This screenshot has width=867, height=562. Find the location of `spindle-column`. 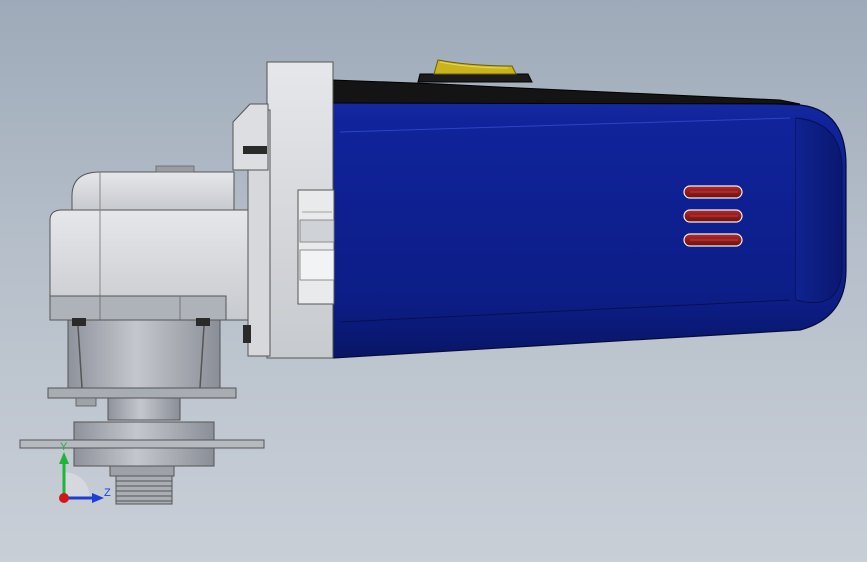

spindle-column is located at coordinates (142, 369).